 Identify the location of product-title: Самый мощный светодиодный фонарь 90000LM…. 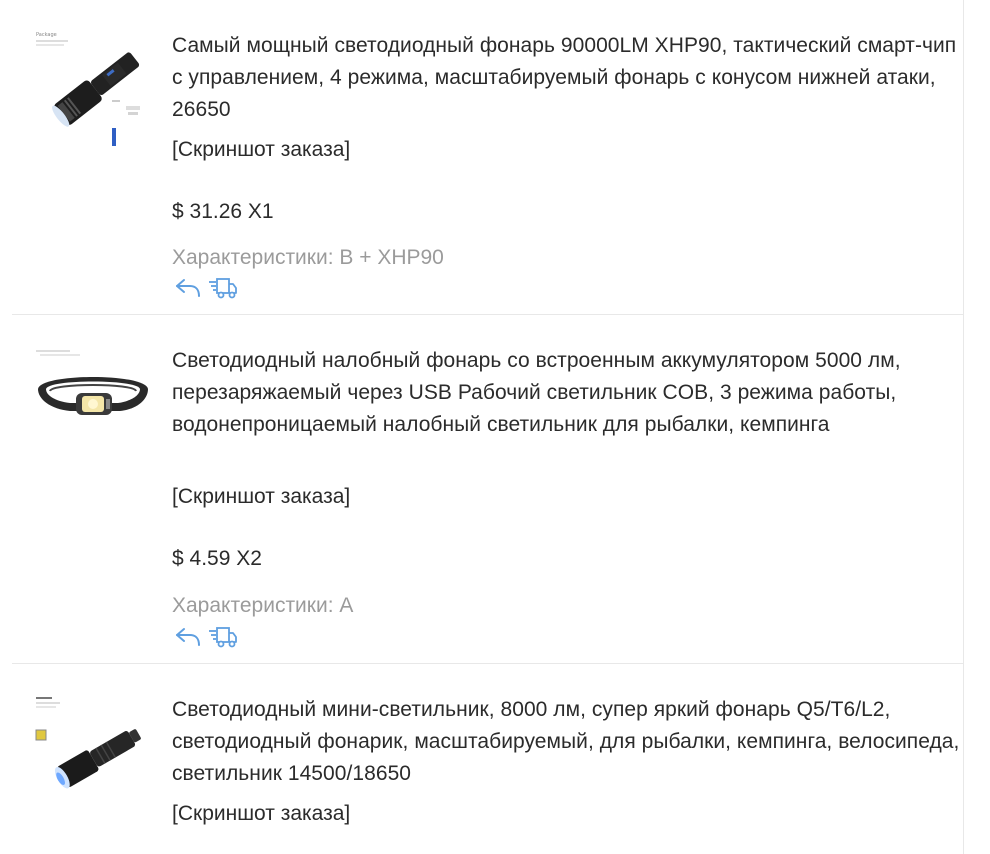
(567, 78).